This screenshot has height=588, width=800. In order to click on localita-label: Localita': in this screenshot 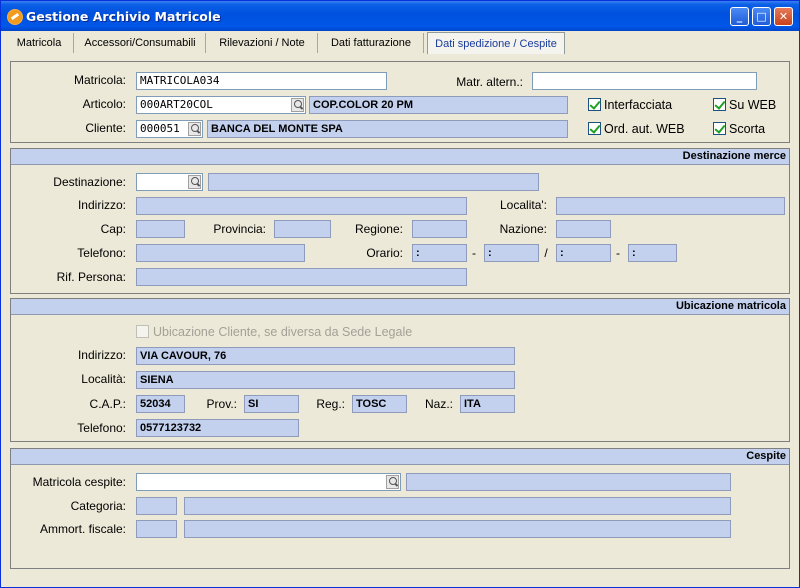, I will do `click(523, 205)`.